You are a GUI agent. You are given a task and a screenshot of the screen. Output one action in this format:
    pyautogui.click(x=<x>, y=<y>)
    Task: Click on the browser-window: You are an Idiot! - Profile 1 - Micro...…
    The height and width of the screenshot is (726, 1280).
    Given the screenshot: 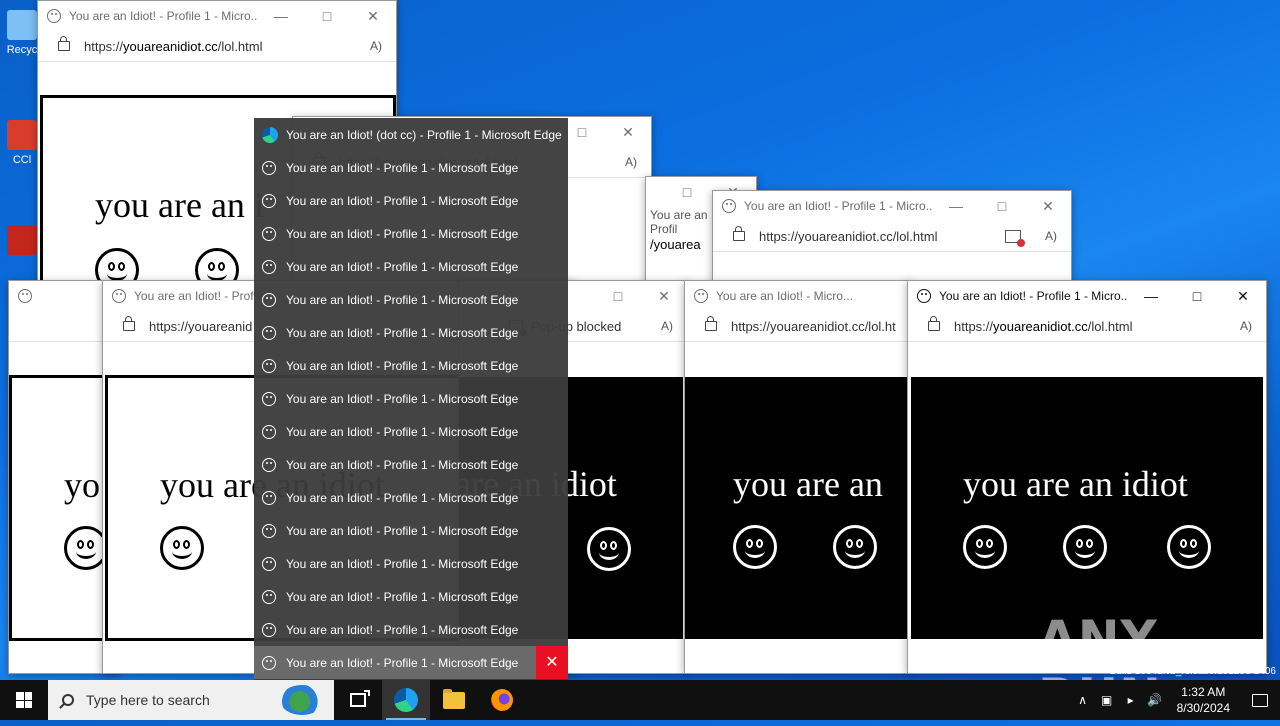 What is the action you would take?
    pyautogui.click(x=892, y=241)
    